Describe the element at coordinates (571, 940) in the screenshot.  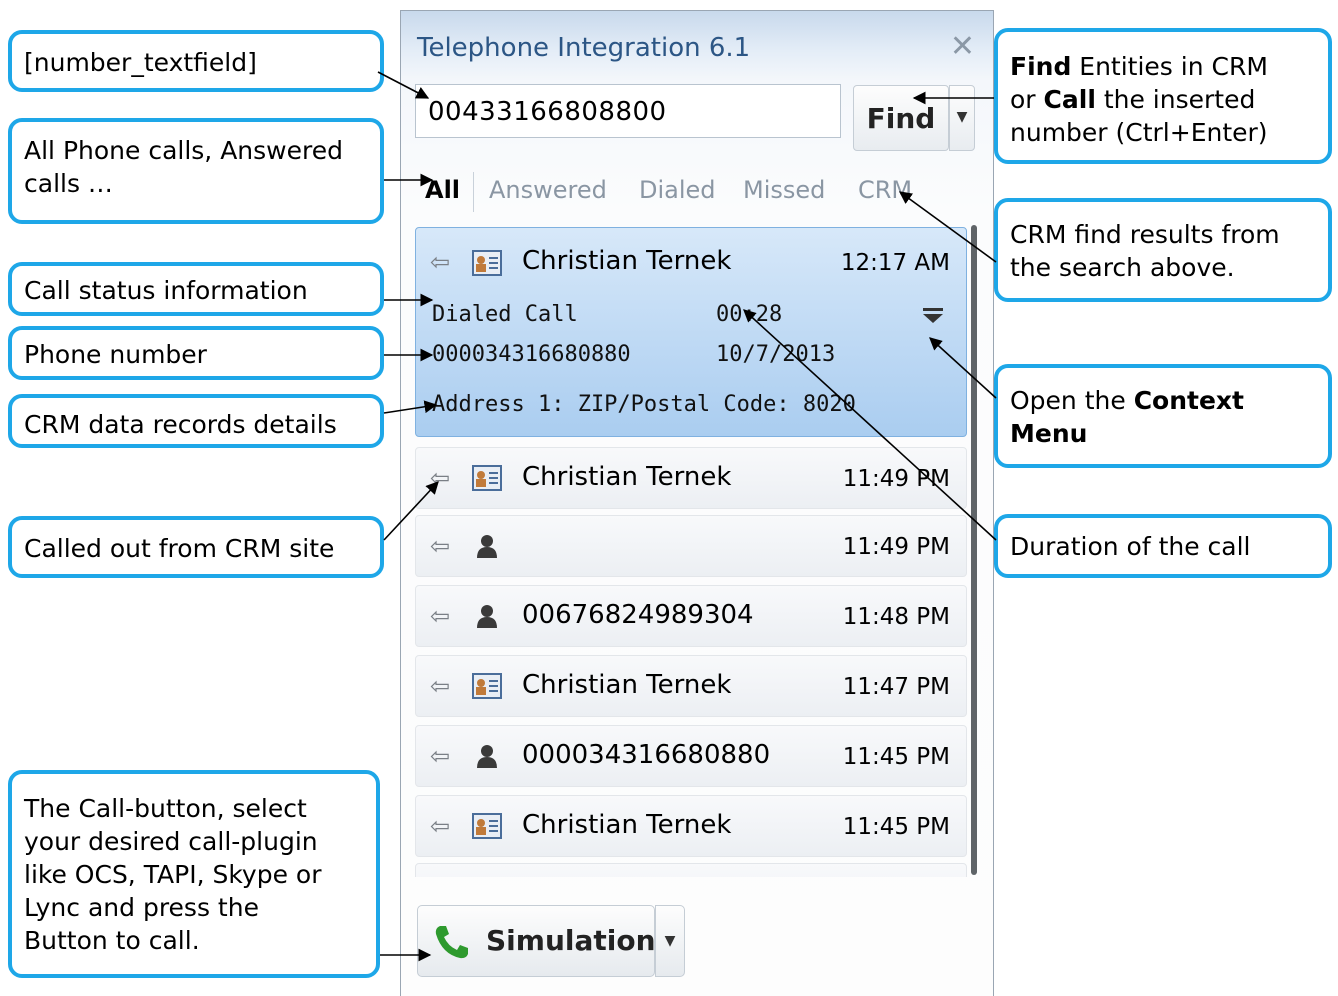
I see `call-button-label: Simulation` at that location.